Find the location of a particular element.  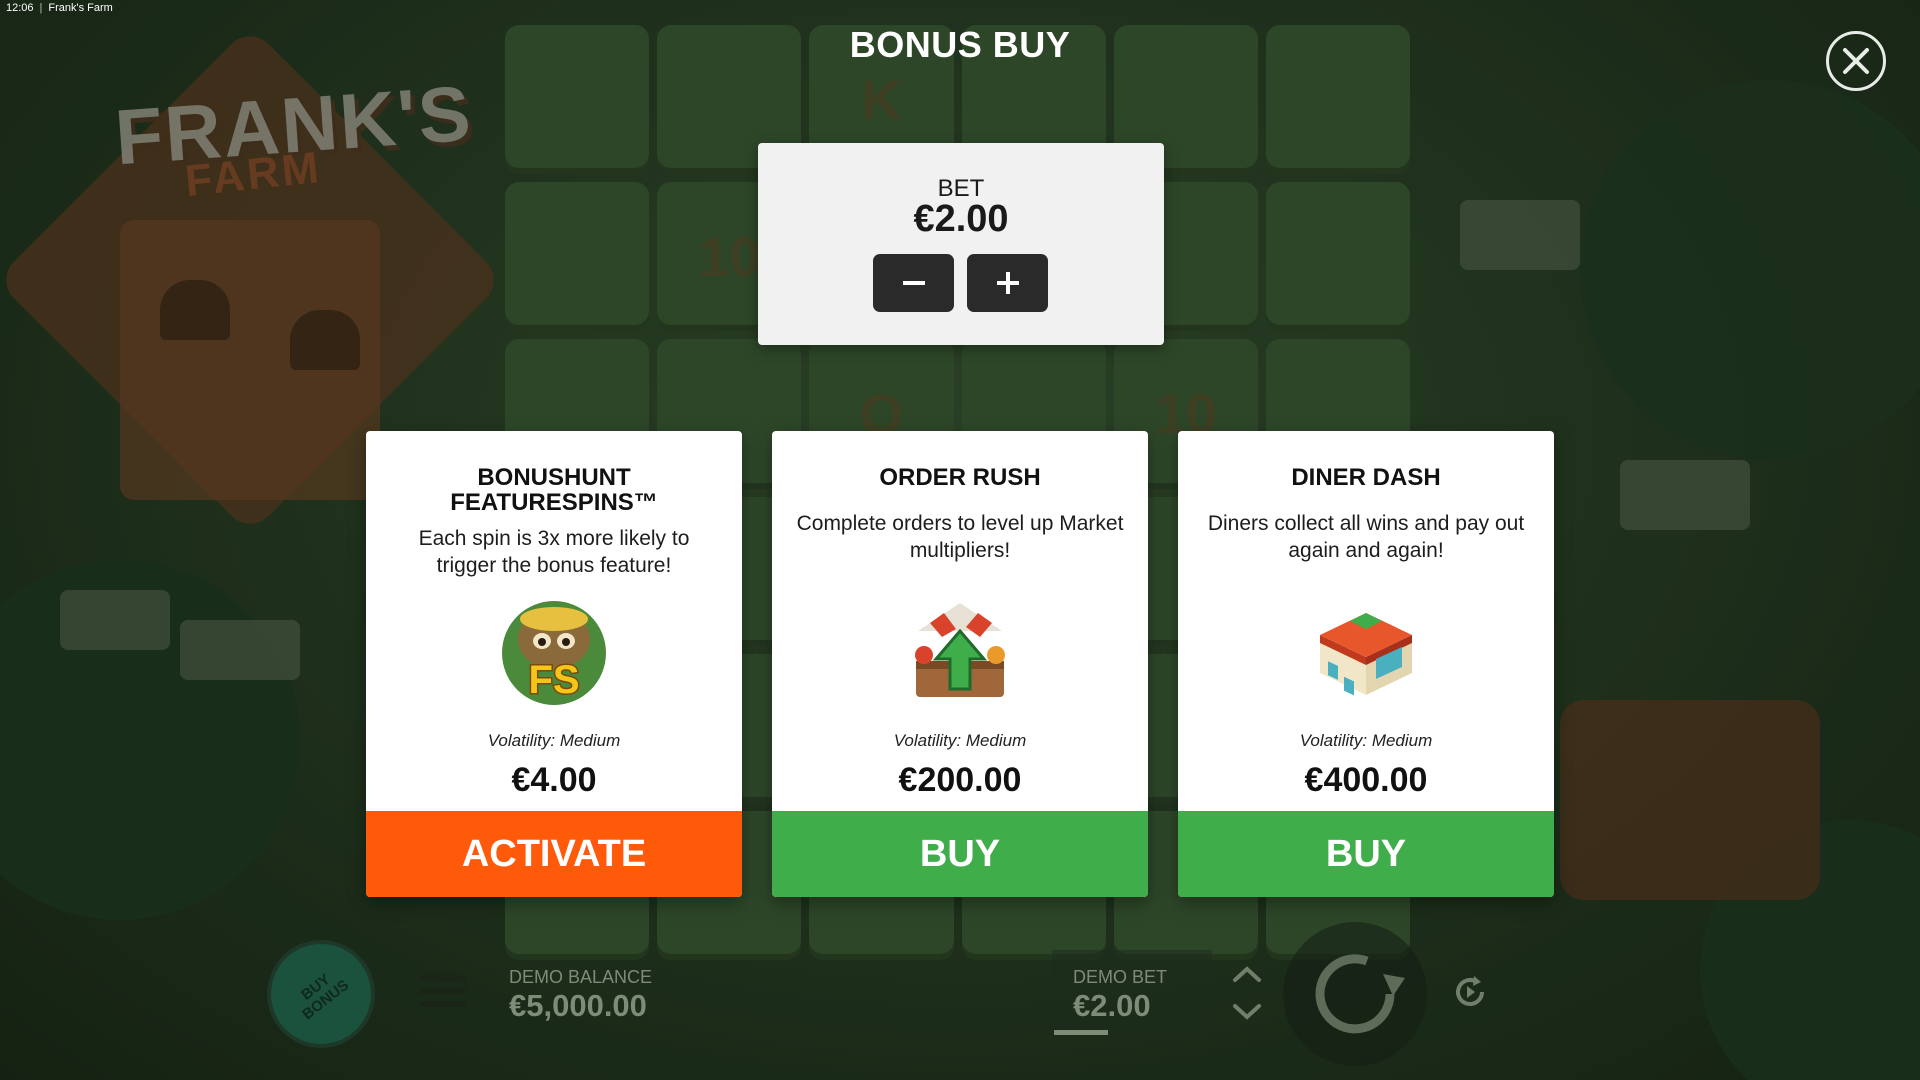

card-price: €200.00 is located at coordinates (960, 780).